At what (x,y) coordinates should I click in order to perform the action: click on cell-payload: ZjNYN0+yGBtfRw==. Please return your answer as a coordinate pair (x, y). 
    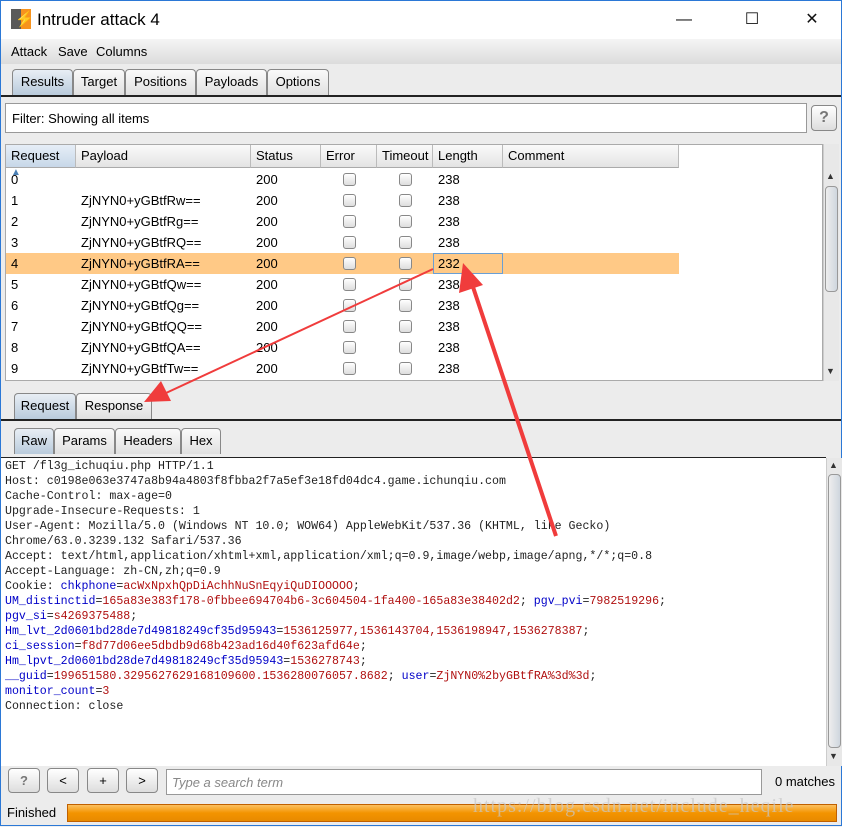
    Looking at the image, I should click on (141, 200).